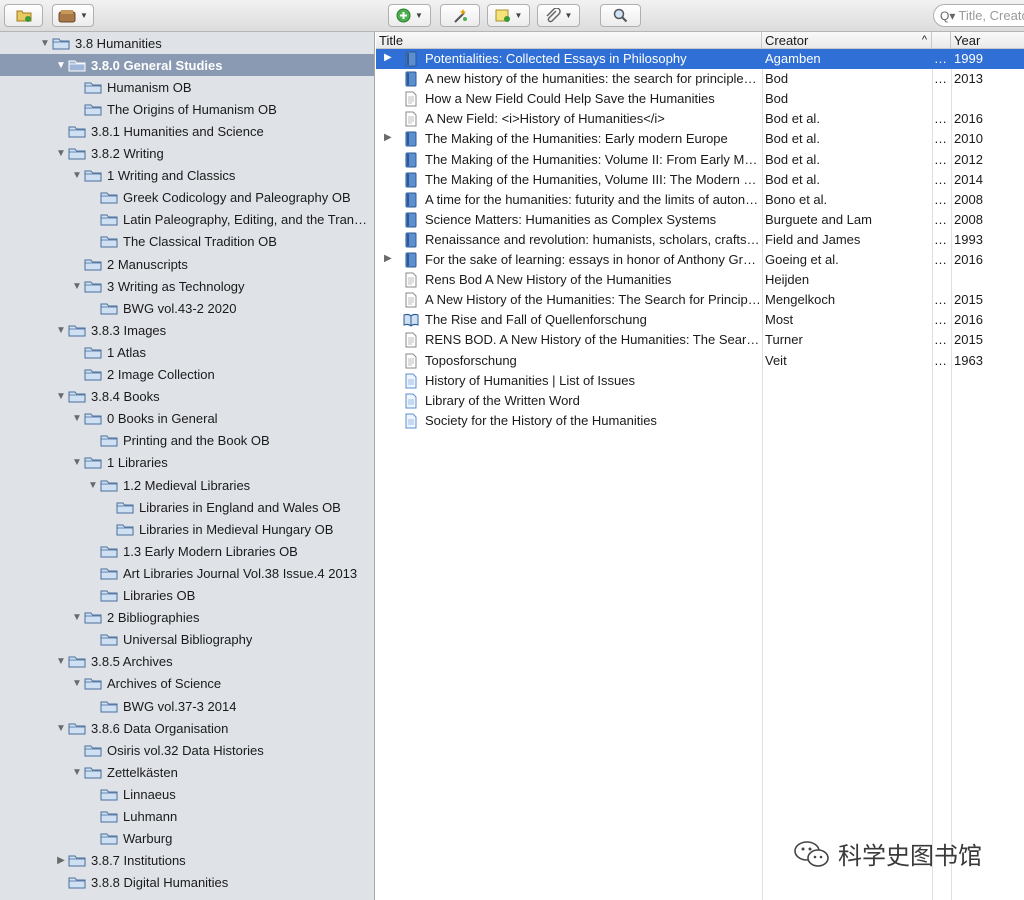 This screenshot has width=1024, height=900. What do you see at coordinates (968, 219) in the screenshot?
I see `cell-year: 2008` at bounding box center [968, 219].